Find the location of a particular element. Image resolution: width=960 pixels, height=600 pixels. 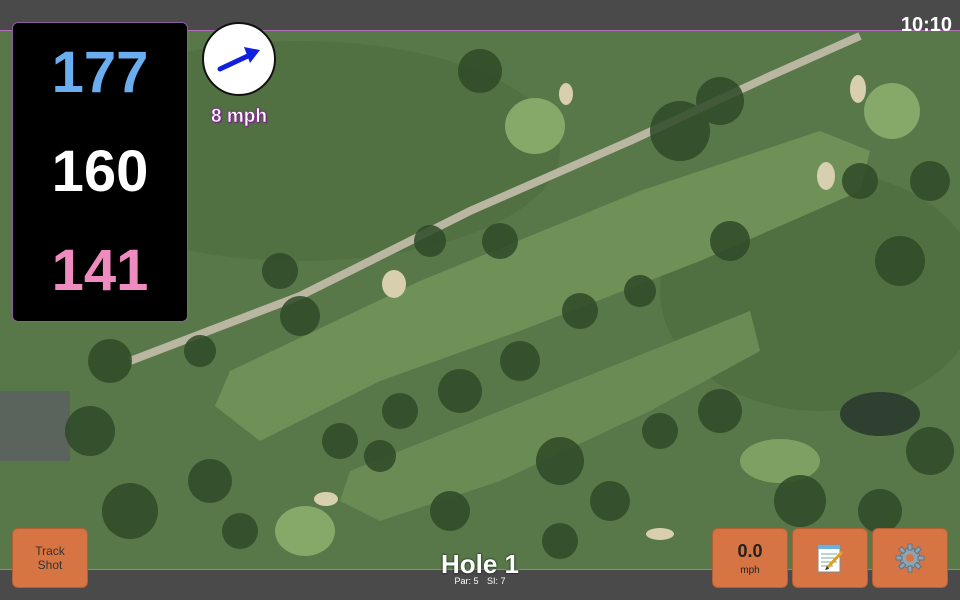

notepad-icon is located at coordinates (830, 558).